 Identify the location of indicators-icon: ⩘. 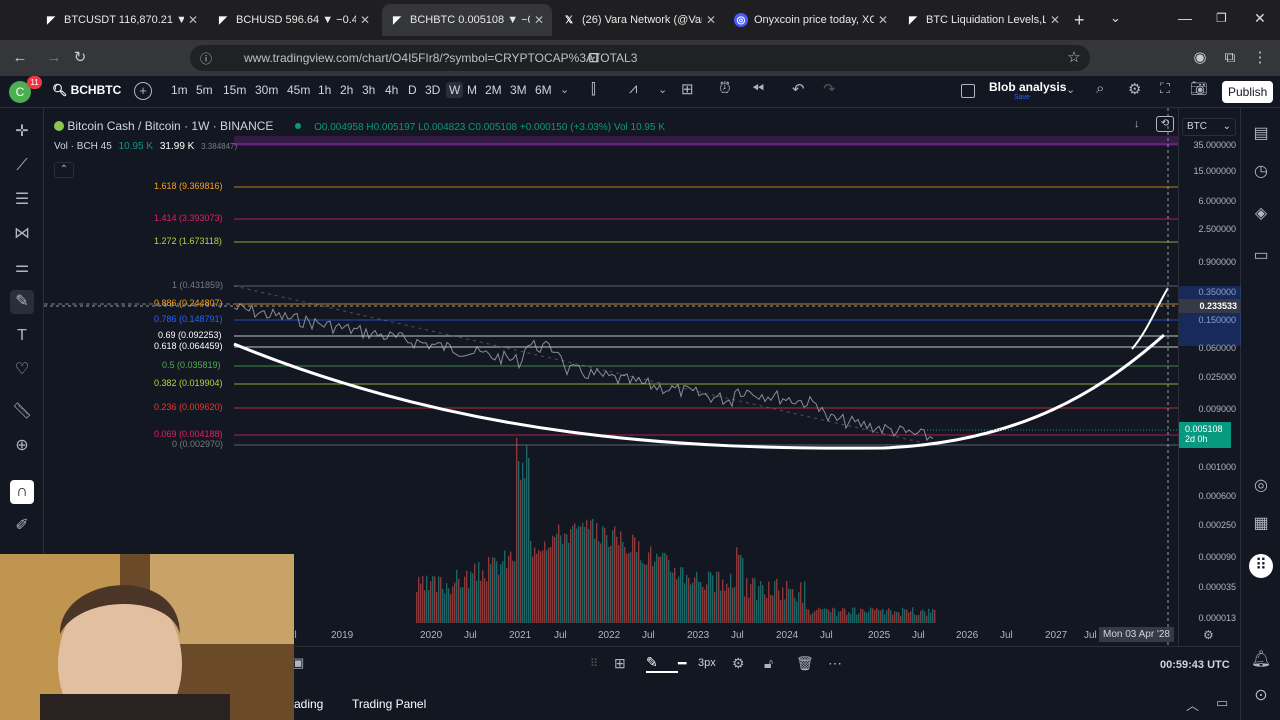
(633, 88).